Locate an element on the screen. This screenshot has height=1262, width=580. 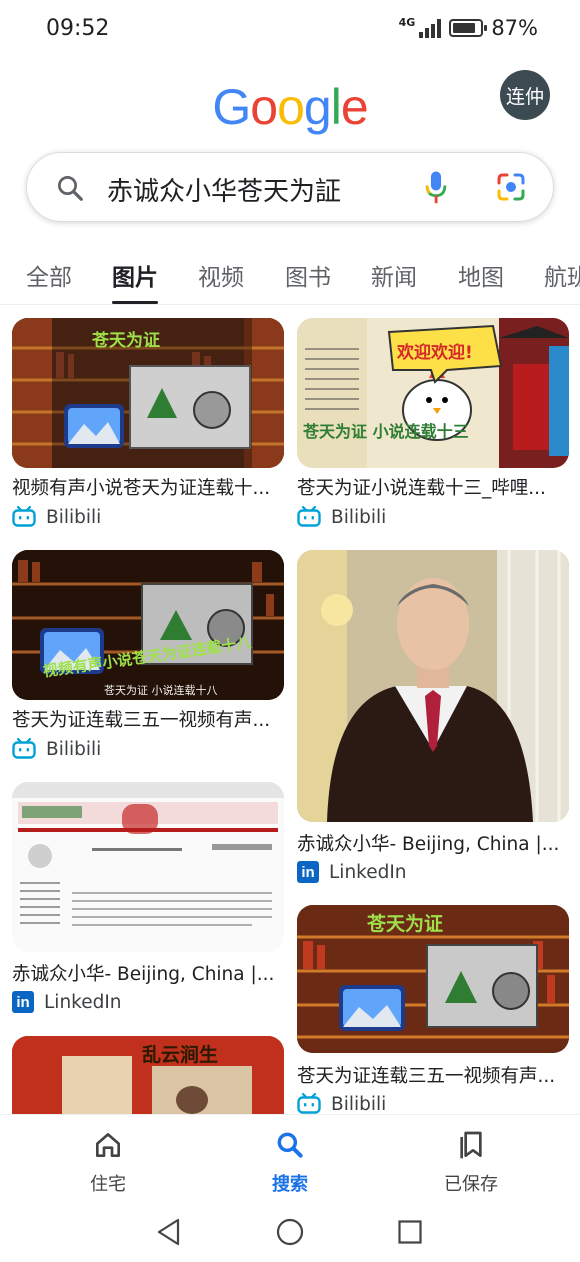
microphone-icon is located at coordinates (436, 188).